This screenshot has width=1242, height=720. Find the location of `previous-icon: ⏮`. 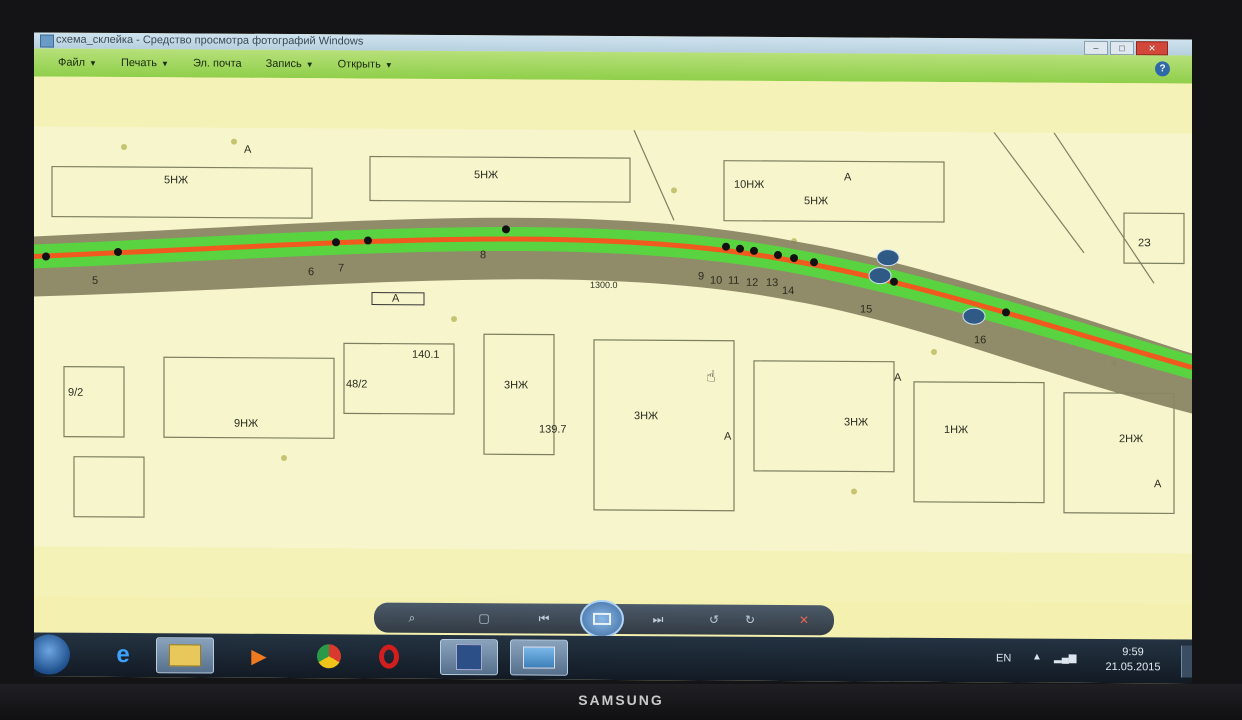

previous-icon: ⏮ is located at coordinates (544, 619).